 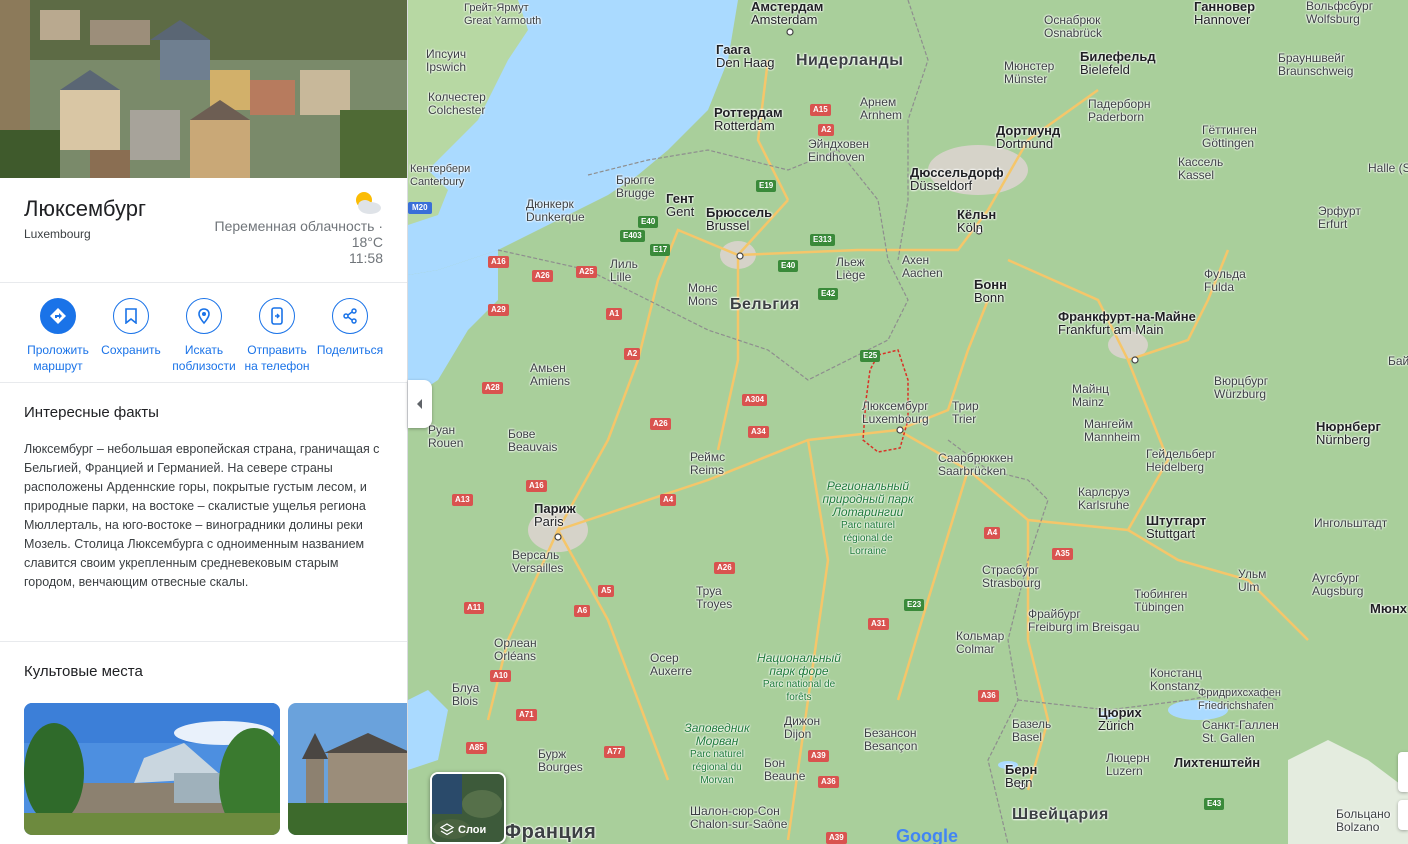 I want to click on road-shield: A13, so click(x=462, y=500).